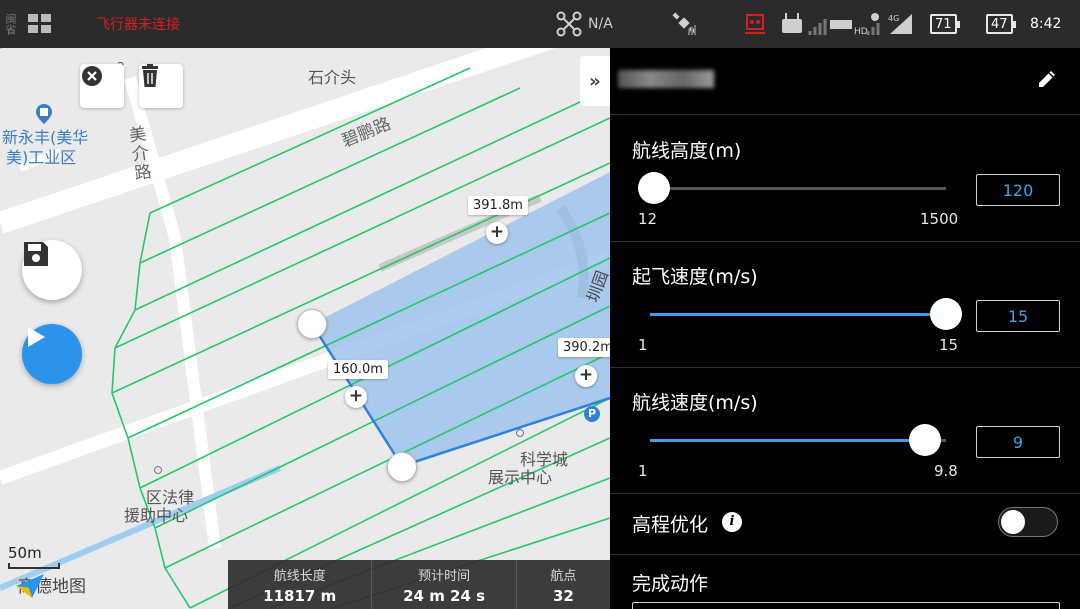  I want to click on survey-area, so click(461, 319).